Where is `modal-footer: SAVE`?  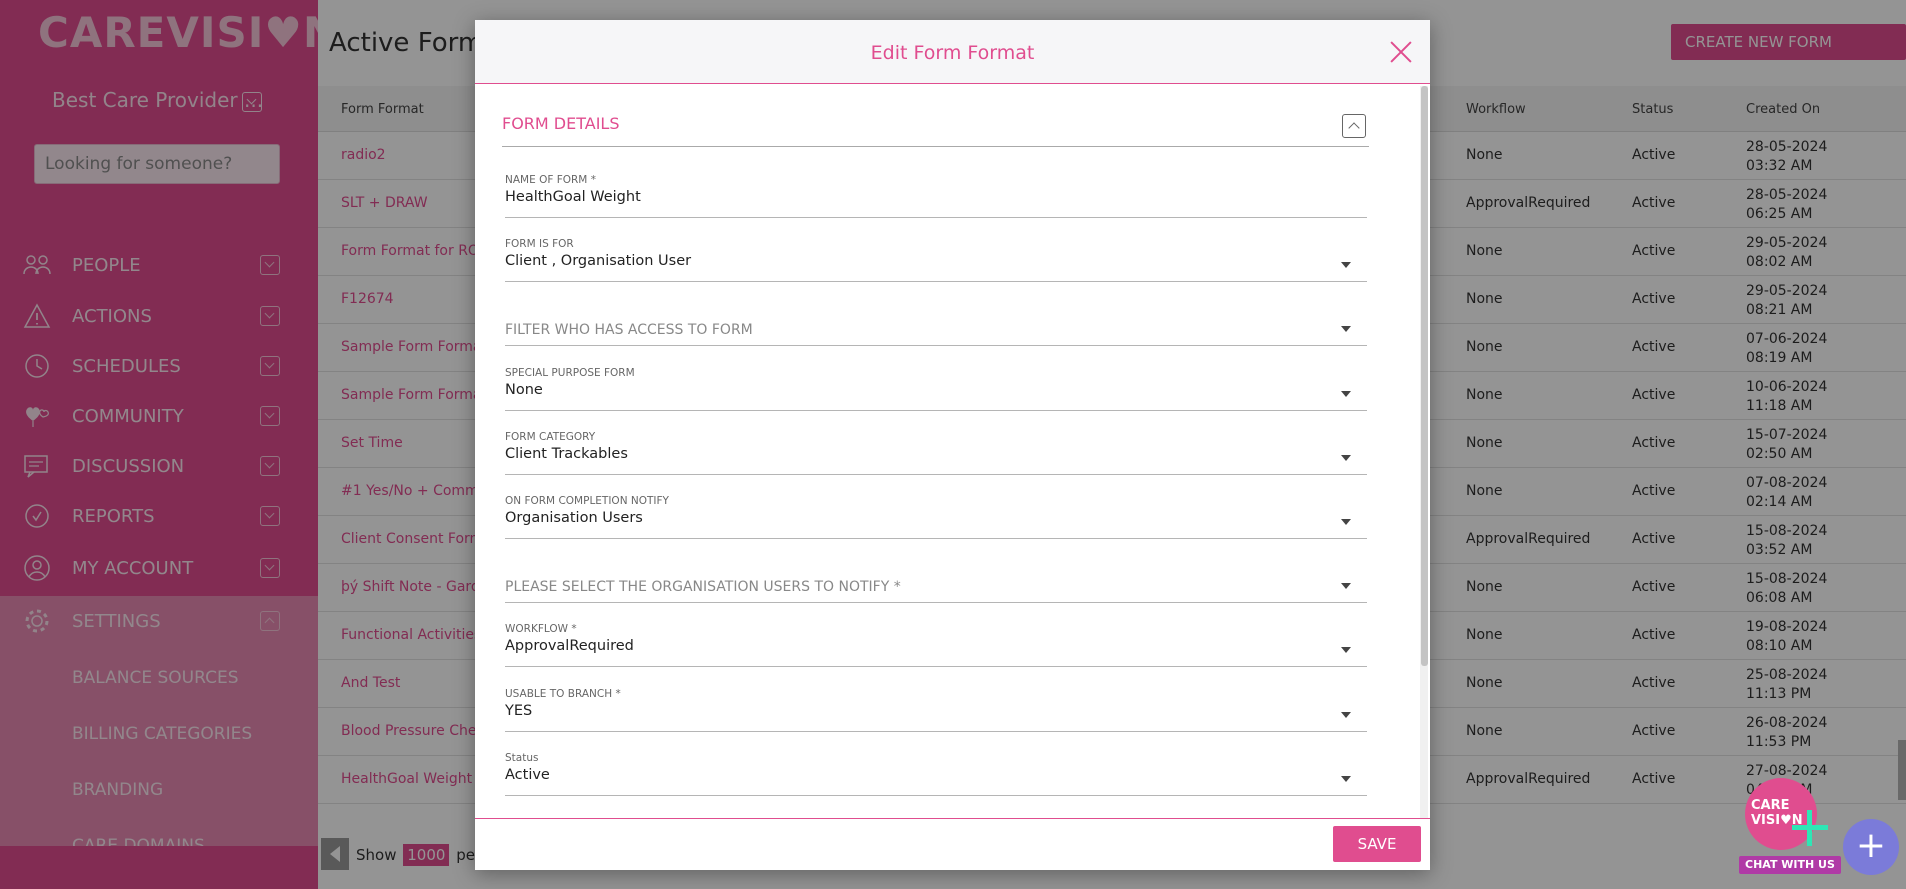
modal-footer: SAVE is located at coordinates (952, 844).